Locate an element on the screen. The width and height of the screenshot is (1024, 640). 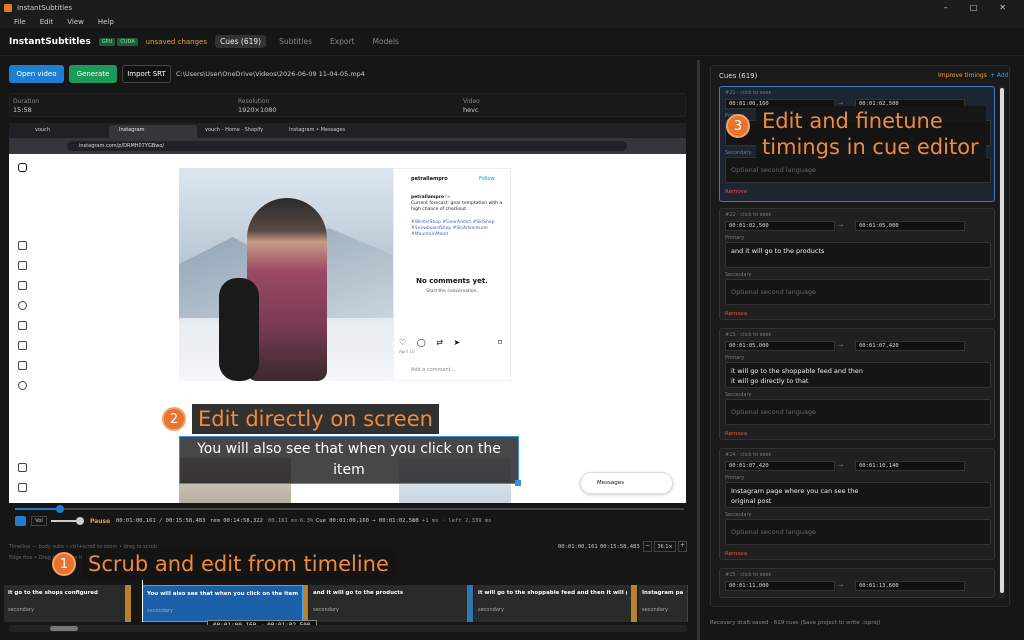
zoom-in-button: + is located at coordinates (682, 546).